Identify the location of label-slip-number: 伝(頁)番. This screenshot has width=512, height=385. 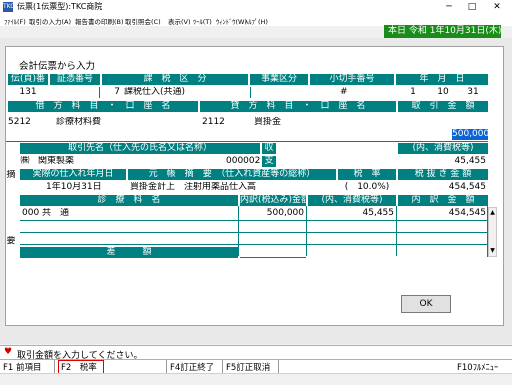
(28, 79).